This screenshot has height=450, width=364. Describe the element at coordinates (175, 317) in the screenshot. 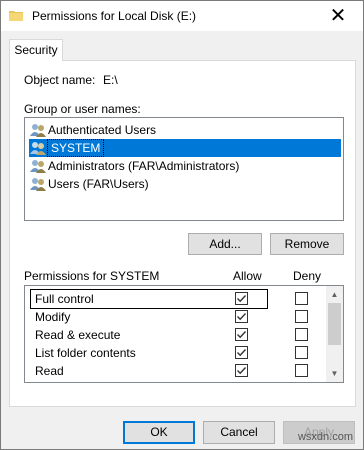

I see `permission-row-modify: Modify` at that location.